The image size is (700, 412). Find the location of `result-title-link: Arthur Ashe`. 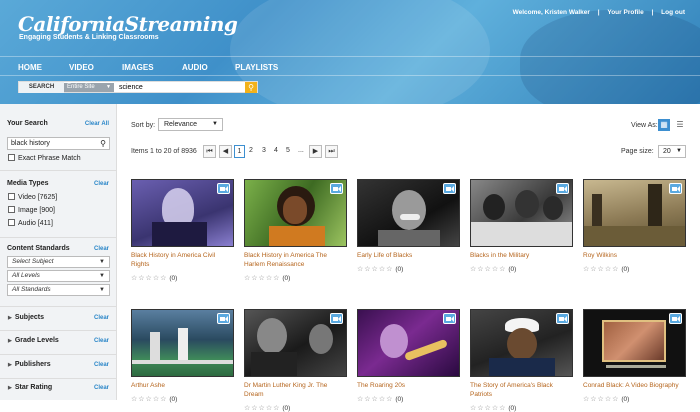

result-title-link: Arthur Ashe is located at coordinates (182, 385).